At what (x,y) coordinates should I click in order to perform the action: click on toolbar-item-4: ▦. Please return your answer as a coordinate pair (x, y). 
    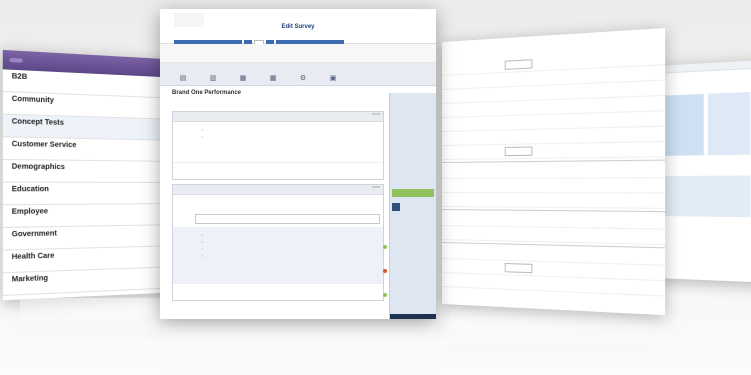
    Looking at the image, I should click on (273, 80).